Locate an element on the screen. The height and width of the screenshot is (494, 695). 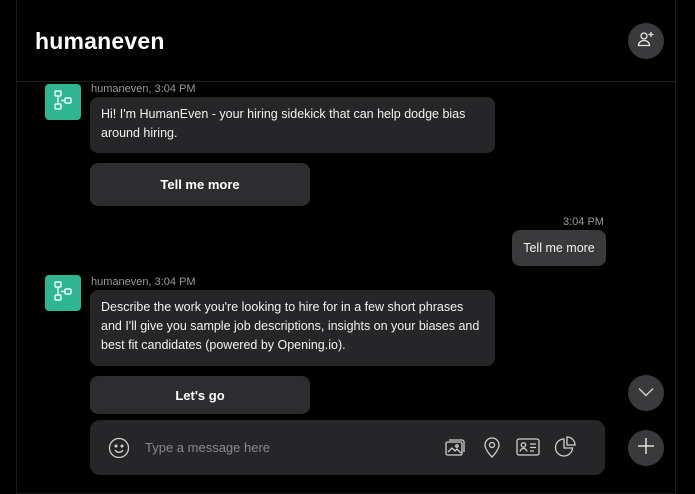
add-user-icon is located at coordinates (646, 41).